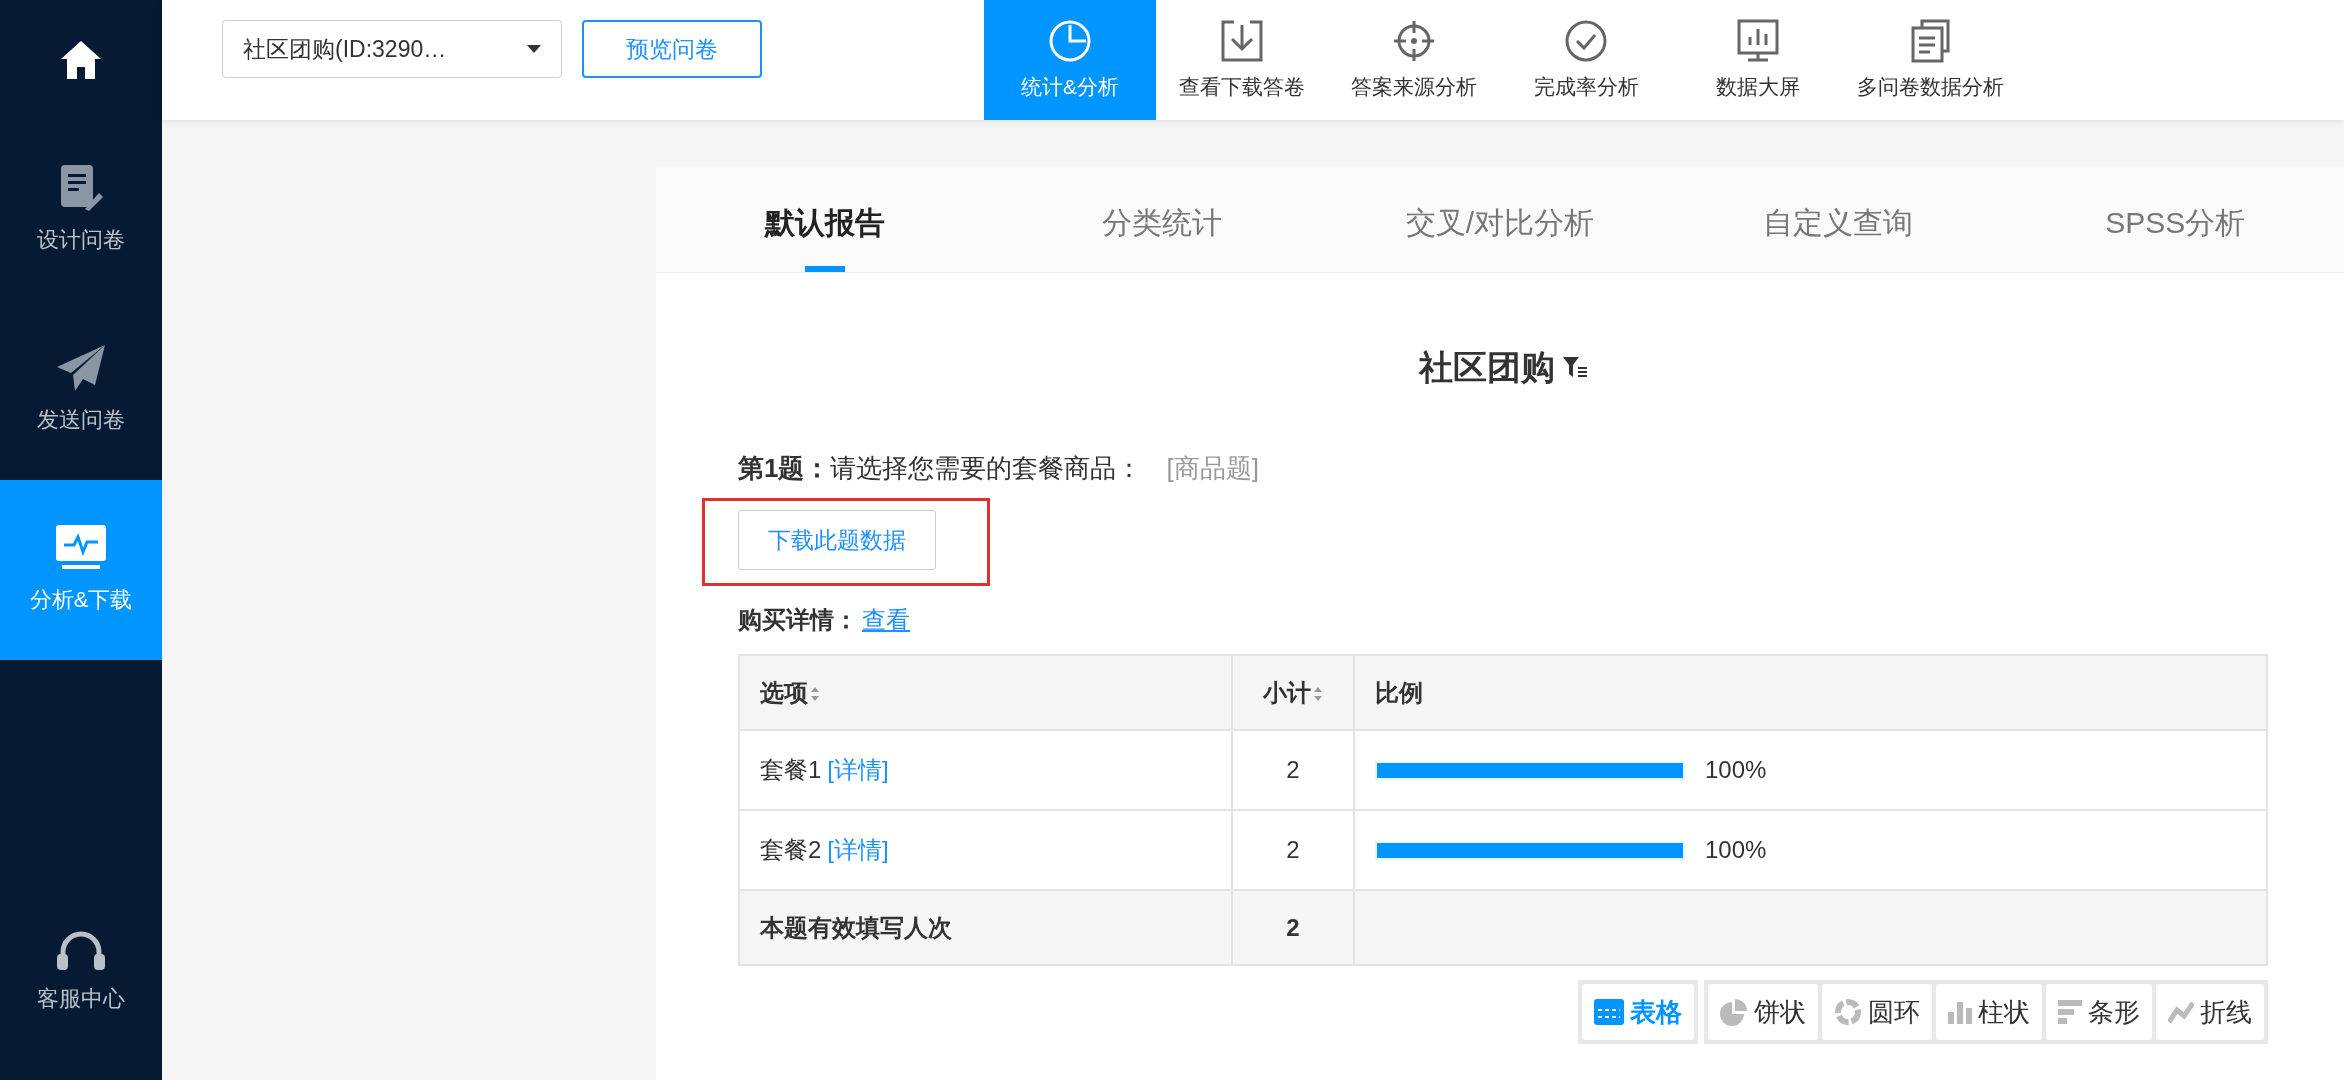  I want to click on monitor-chart-icon, so click(1758, 41).